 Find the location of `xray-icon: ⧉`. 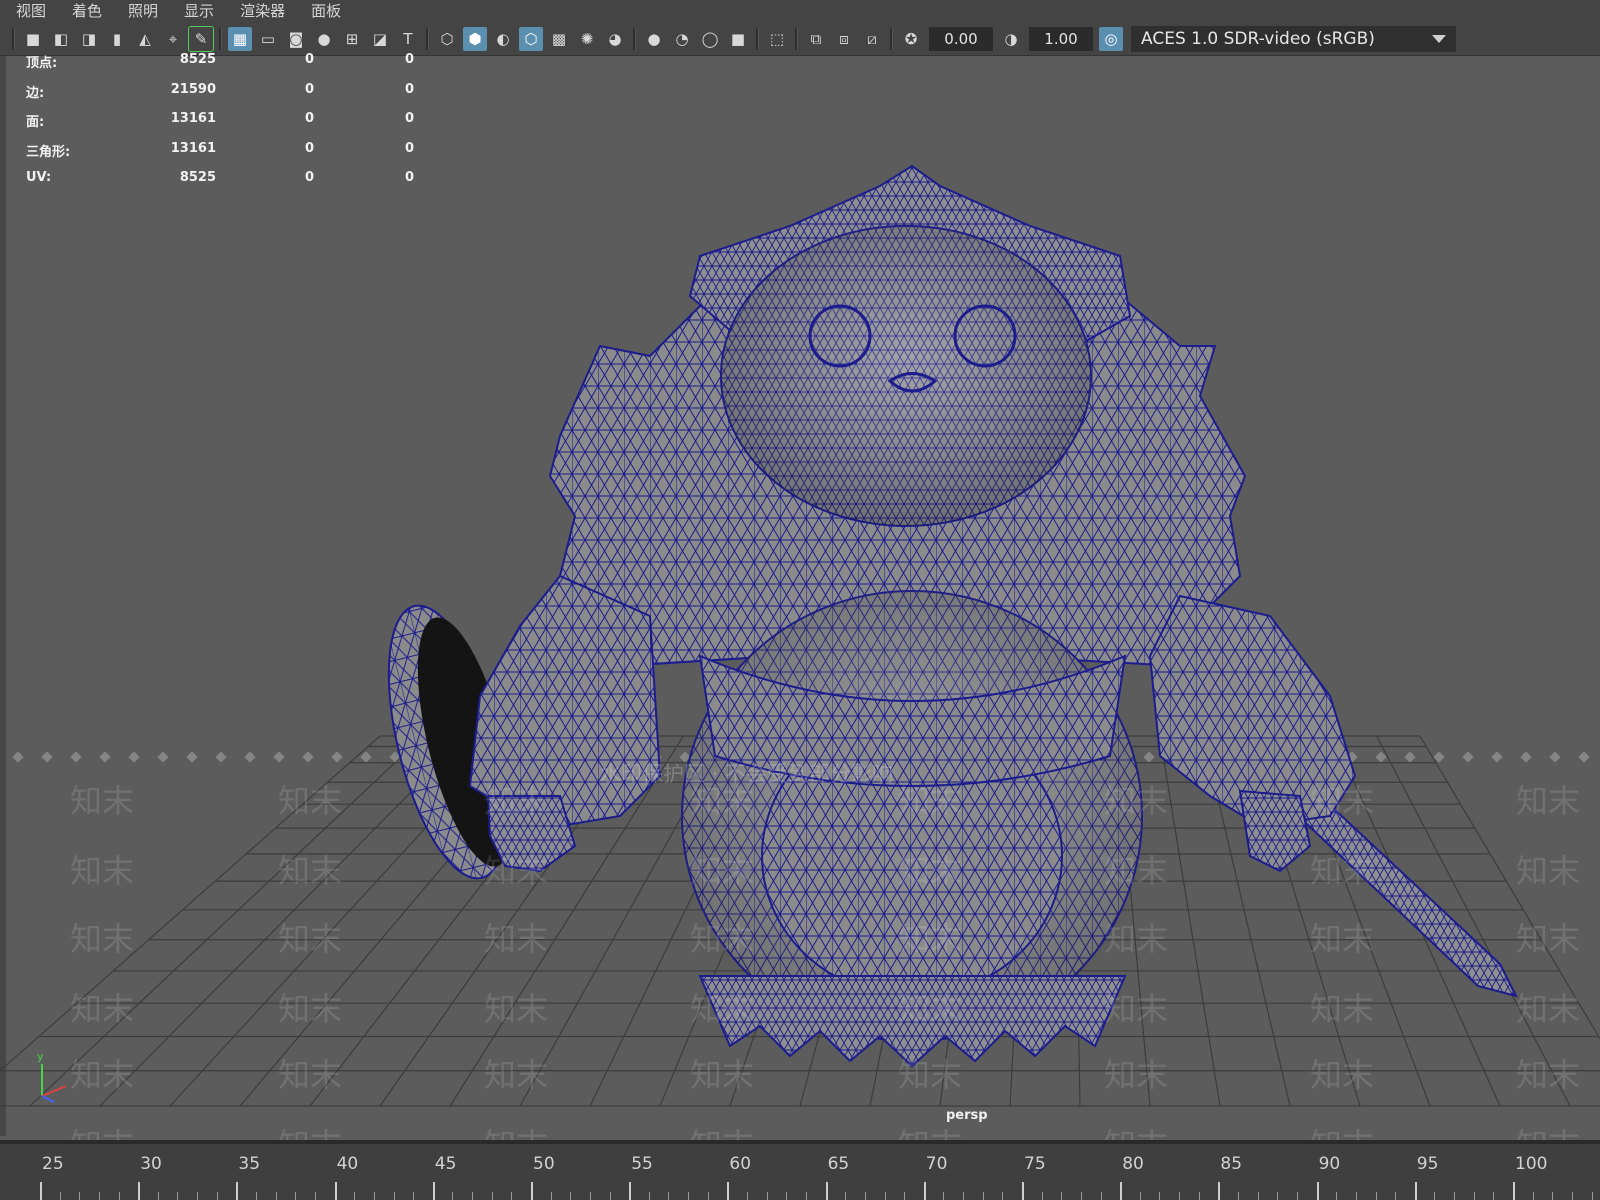

xray-icon: ⧉ is located at coordinates (816, 39).